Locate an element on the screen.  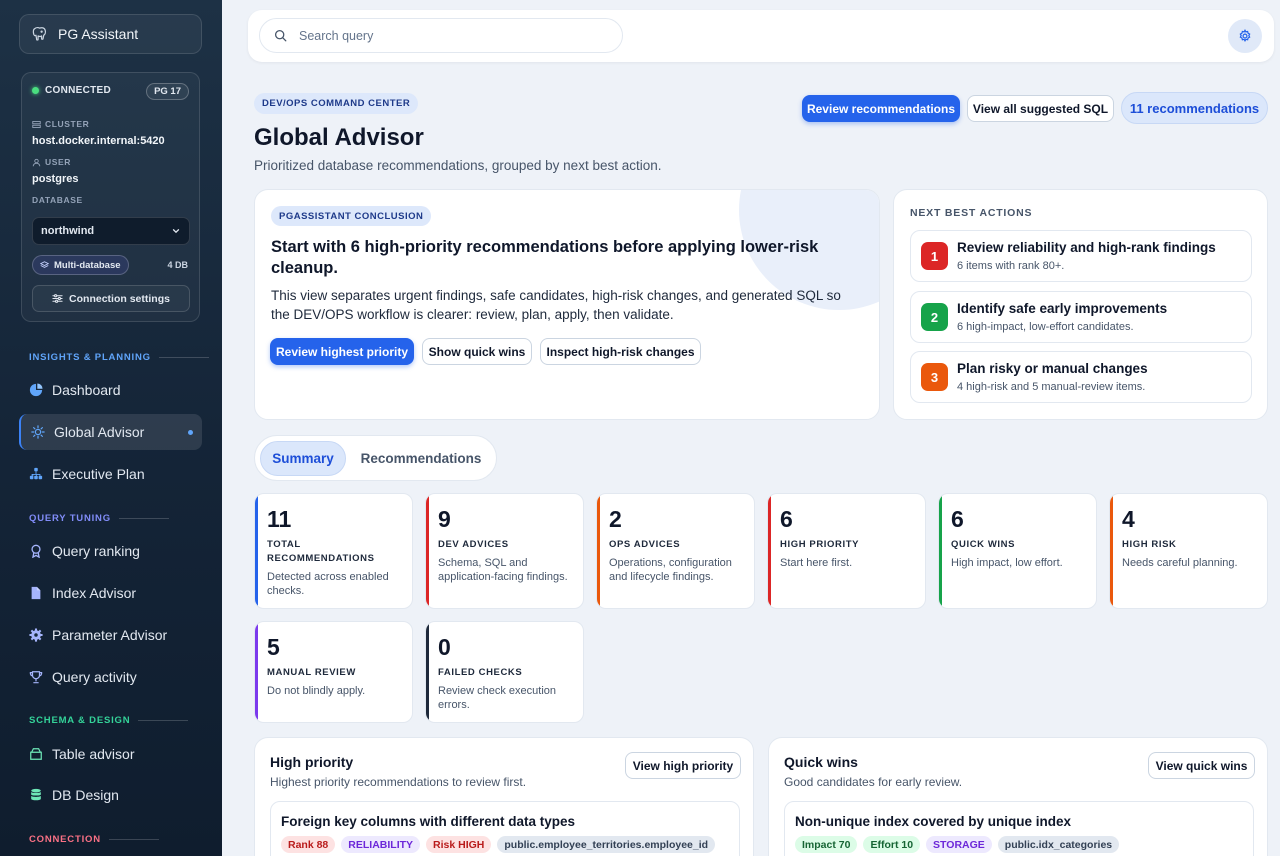
connection-status-text: CONNECTED is located at coordinates (78, 90).